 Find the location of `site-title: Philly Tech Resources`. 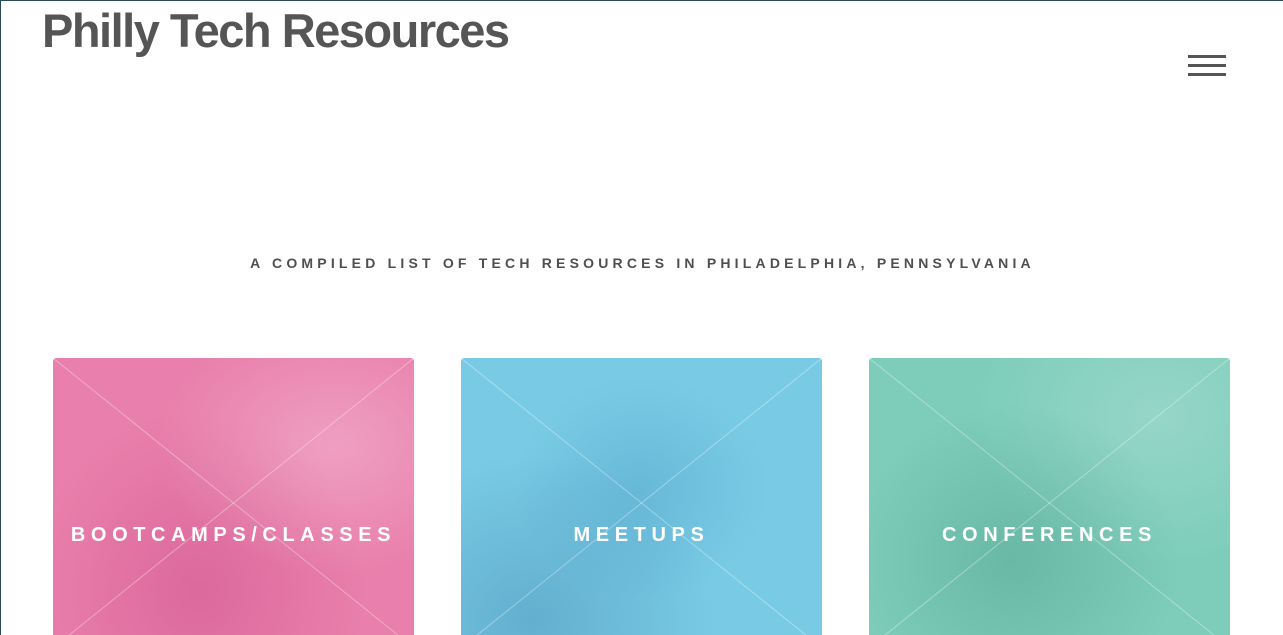

site-title: Philly Tech Resources is located at coordinates (276, 31).